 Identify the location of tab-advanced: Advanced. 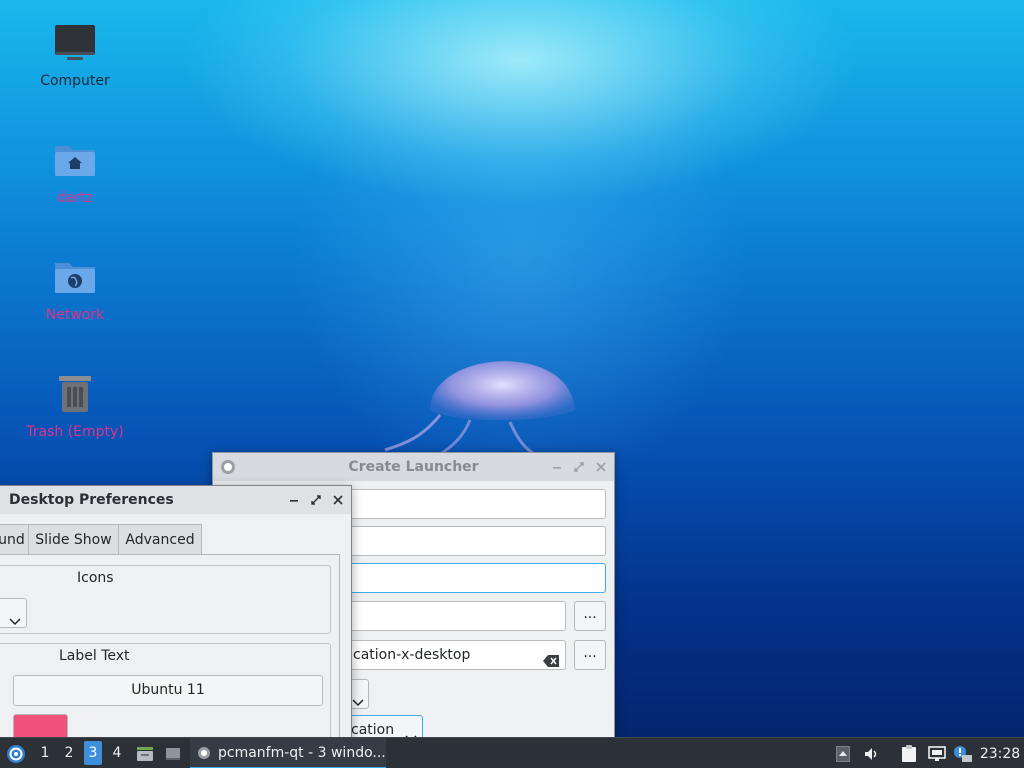
(160, 539).